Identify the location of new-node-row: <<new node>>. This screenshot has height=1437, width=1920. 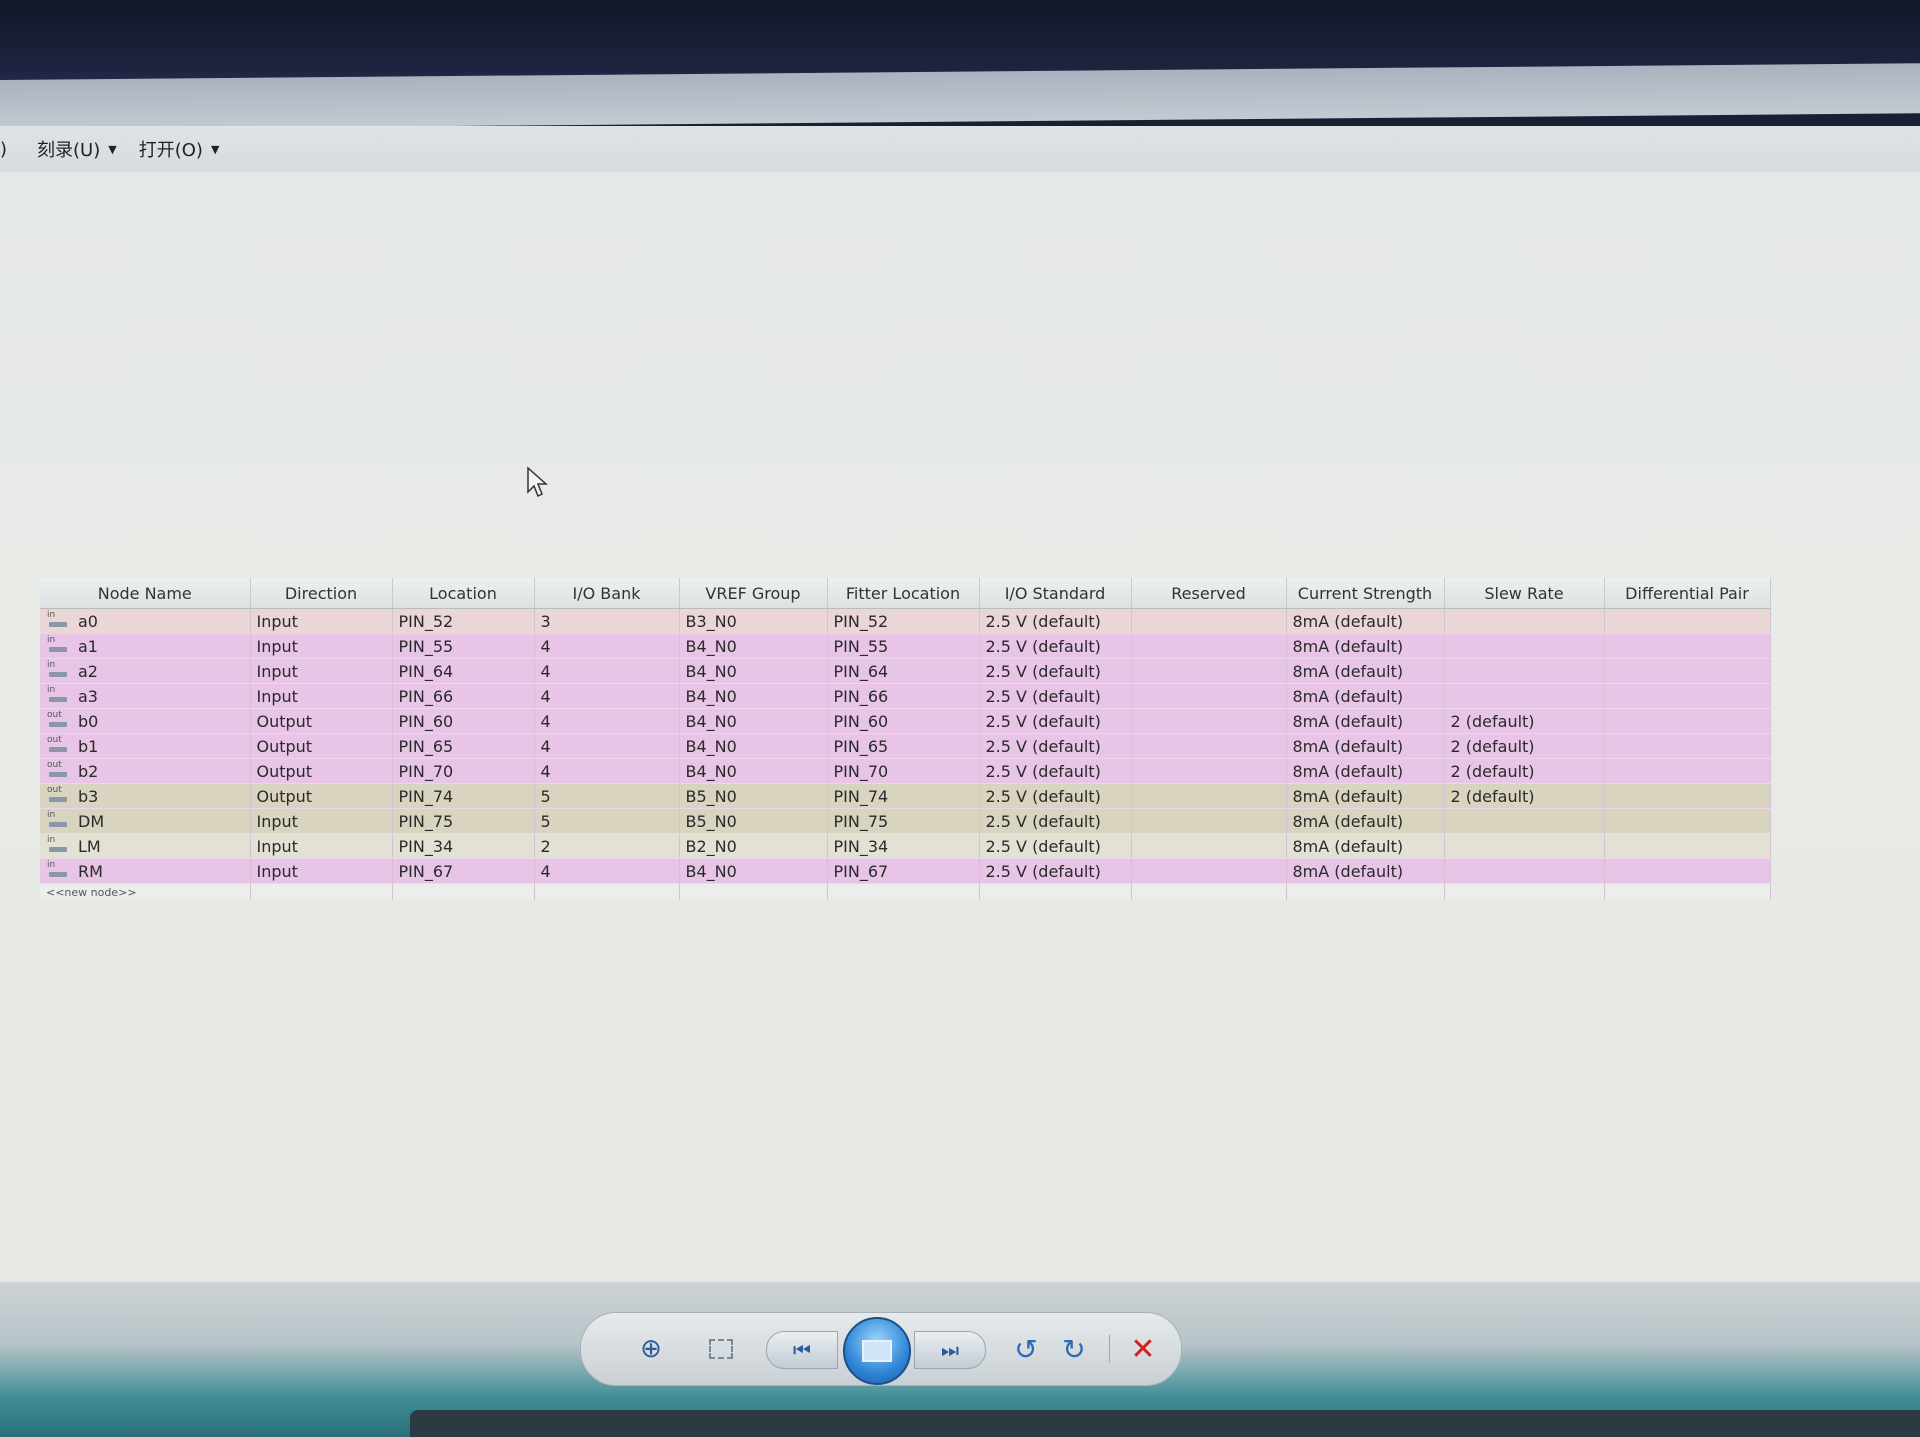
(905, 891).